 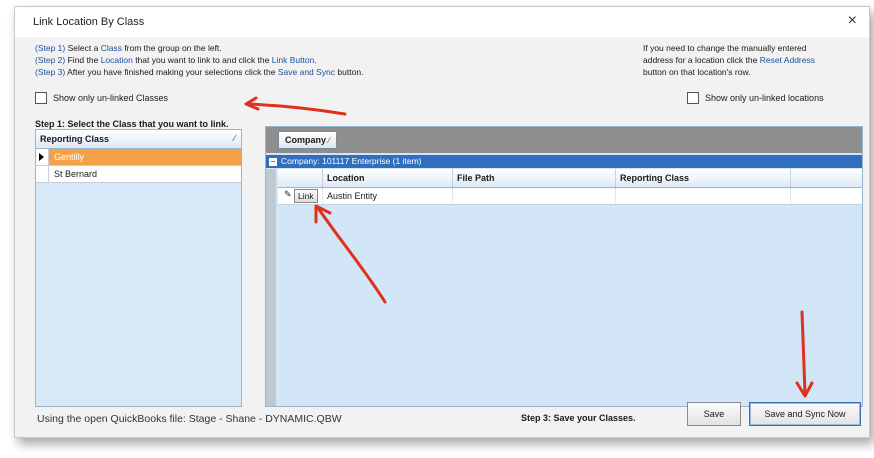 I want to click on red-arrow-link, so click(x=351, y=255).